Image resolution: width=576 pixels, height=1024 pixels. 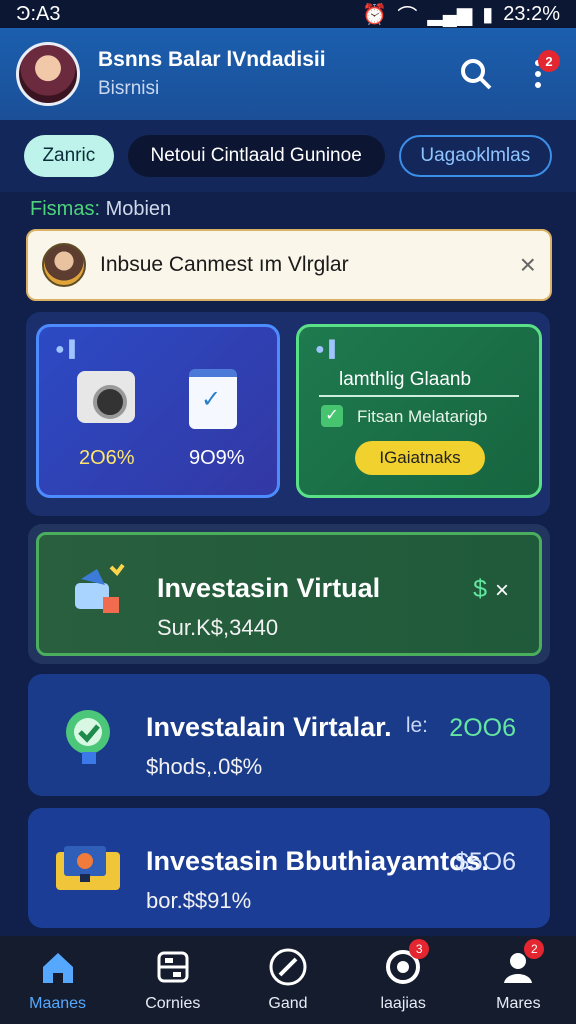 I want to click on camera-icon, so click(x=106, y=397).